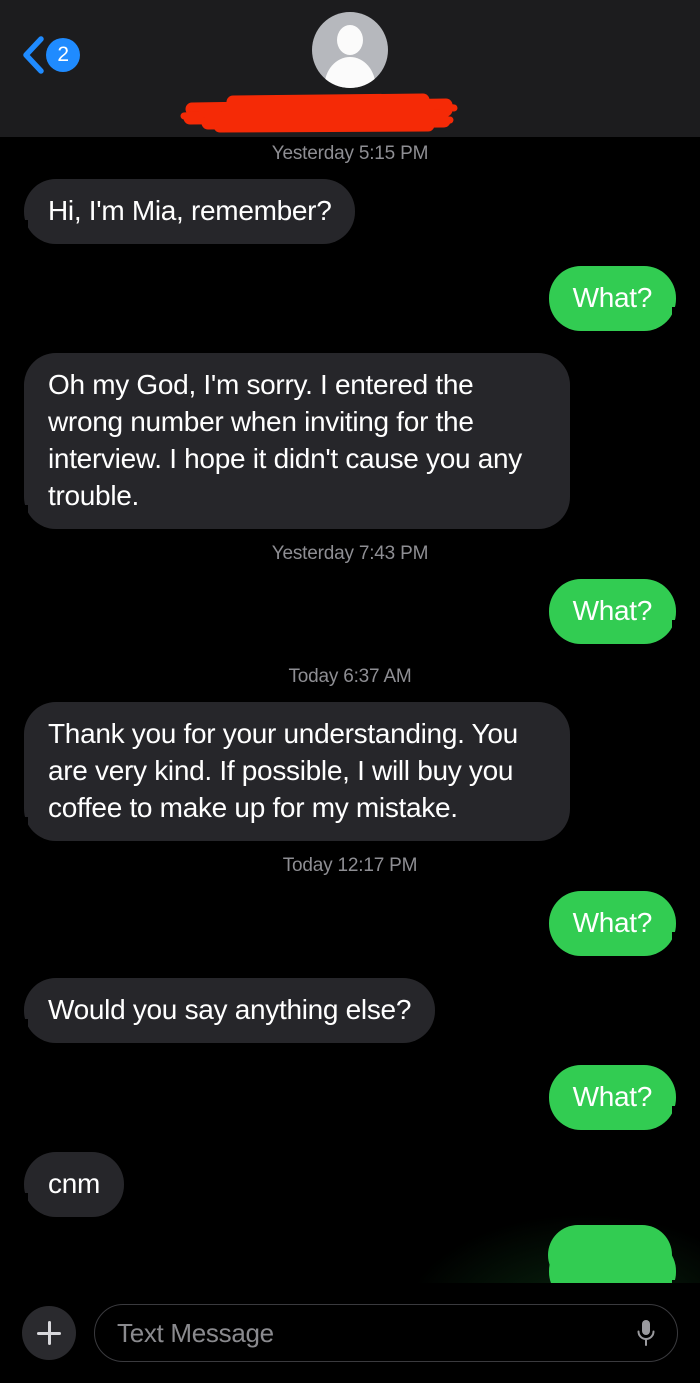  I want to click on message-bubble-incoming: cnm, so click(70, 1184).